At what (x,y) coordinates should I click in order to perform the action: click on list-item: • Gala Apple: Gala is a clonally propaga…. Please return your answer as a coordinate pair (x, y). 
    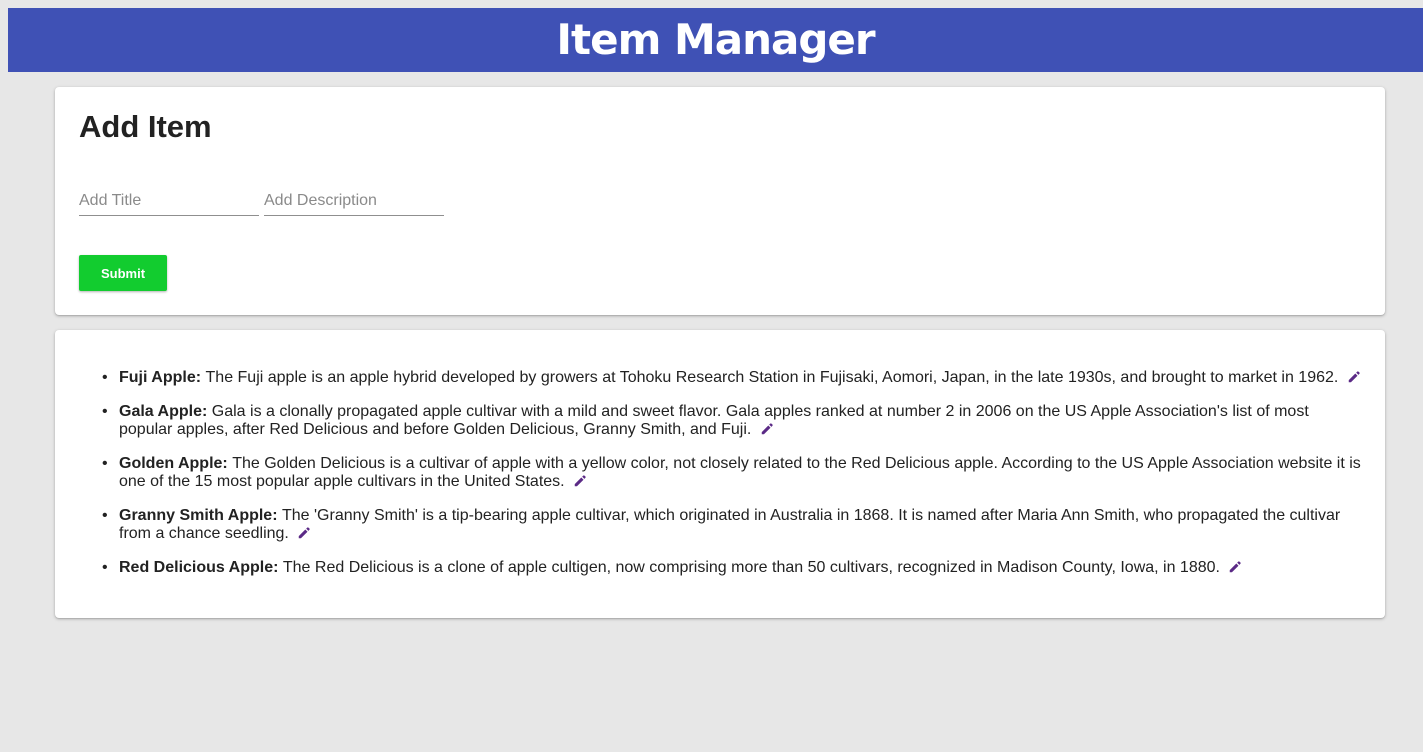
    Looking at the image, I should click on (733, 421).